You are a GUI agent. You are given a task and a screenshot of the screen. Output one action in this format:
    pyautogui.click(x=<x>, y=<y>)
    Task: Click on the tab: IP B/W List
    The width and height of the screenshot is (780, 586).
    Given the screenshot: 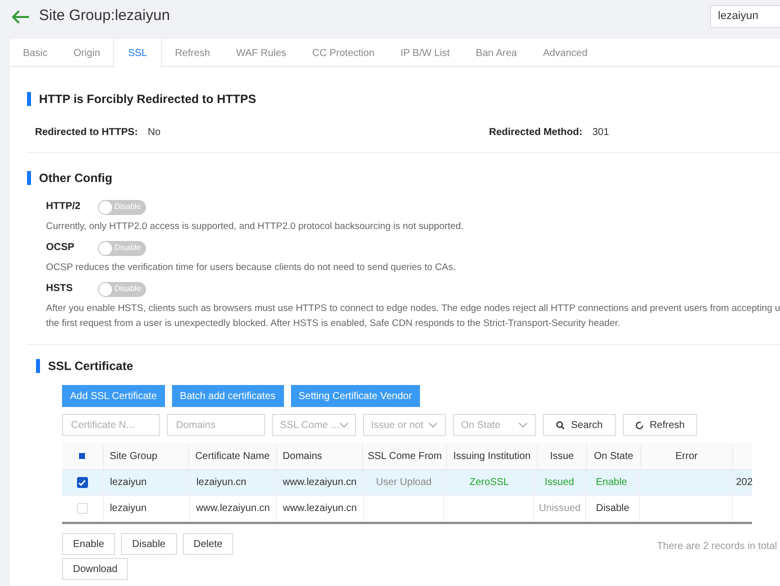 What is the action you would take?
    pyautogui.click(x=425, y=53)
    